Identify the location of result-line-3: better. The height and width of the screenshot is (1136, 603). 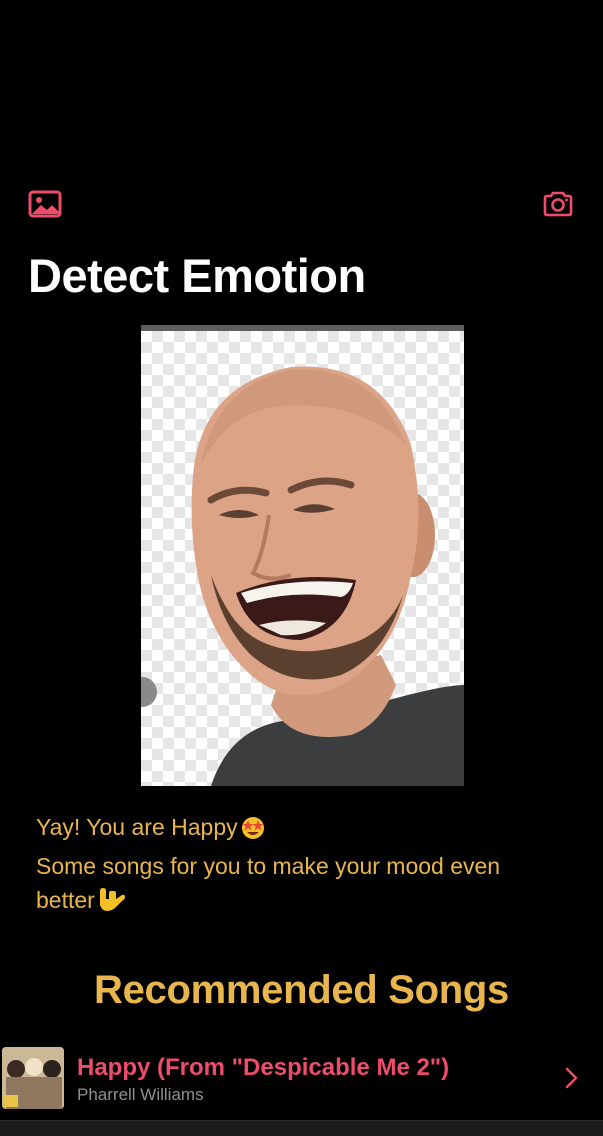
(306, 902).